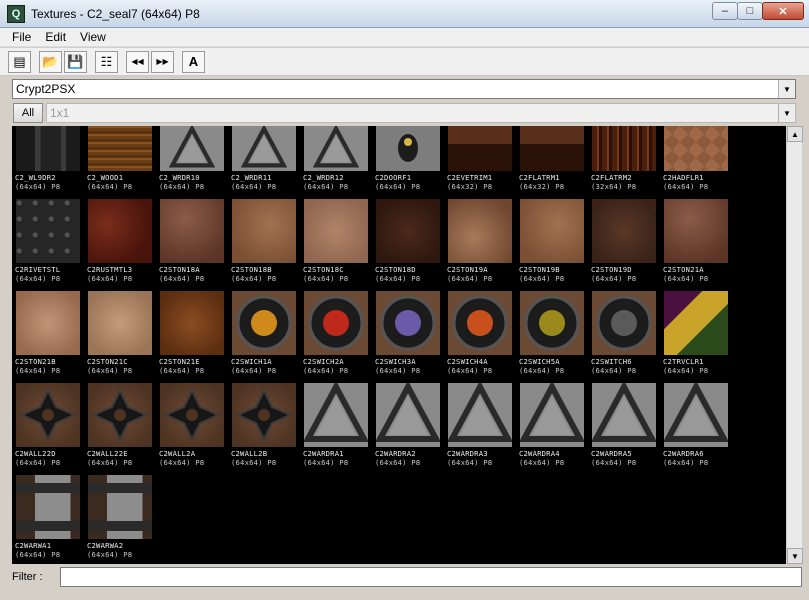 This screenshot has width=809, height=600. What do you see at coordinates (683, 361) in the screenshot?
I see `texture-name: C2TRVCLR1` at bounding box center [683, 361].